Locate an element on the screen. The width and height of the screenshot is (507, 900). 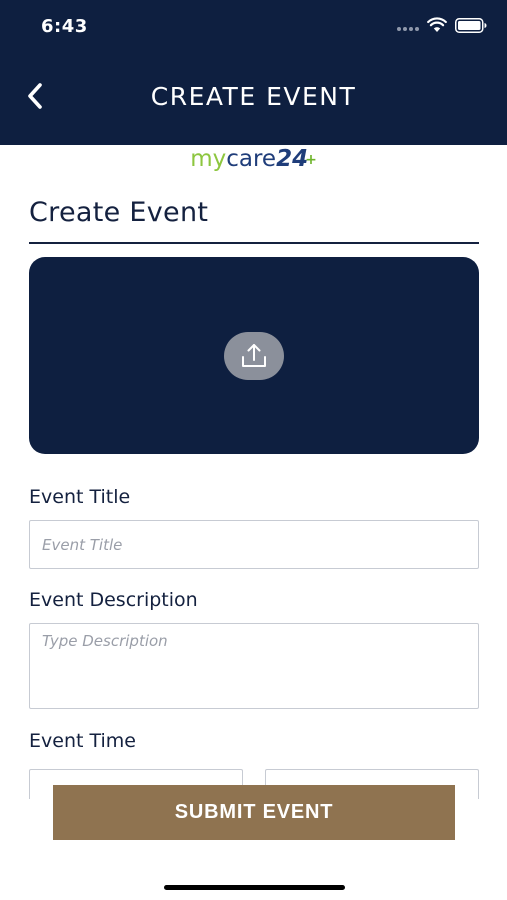
upload-button is located at coordinates (254, 356).